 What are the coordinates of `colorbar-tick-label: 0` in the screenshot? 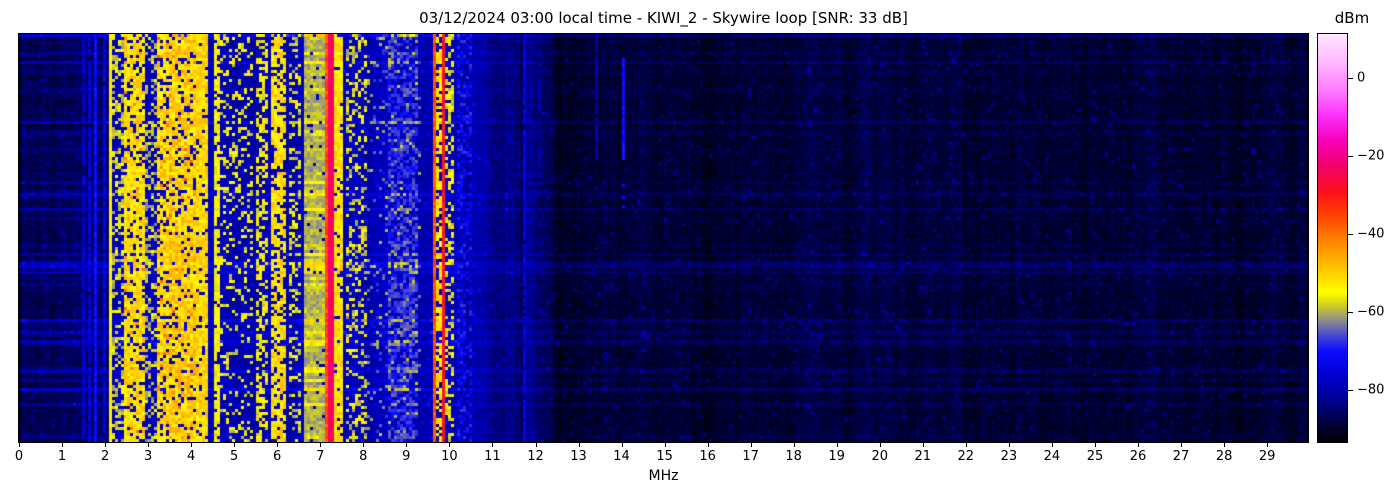 It's located at (1361, 78).